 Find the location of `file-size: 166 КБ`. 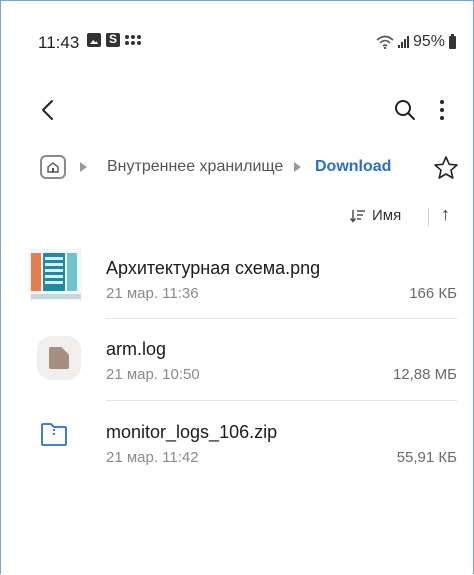

file-size: 166 КБ is located at coordinates (433, 293).